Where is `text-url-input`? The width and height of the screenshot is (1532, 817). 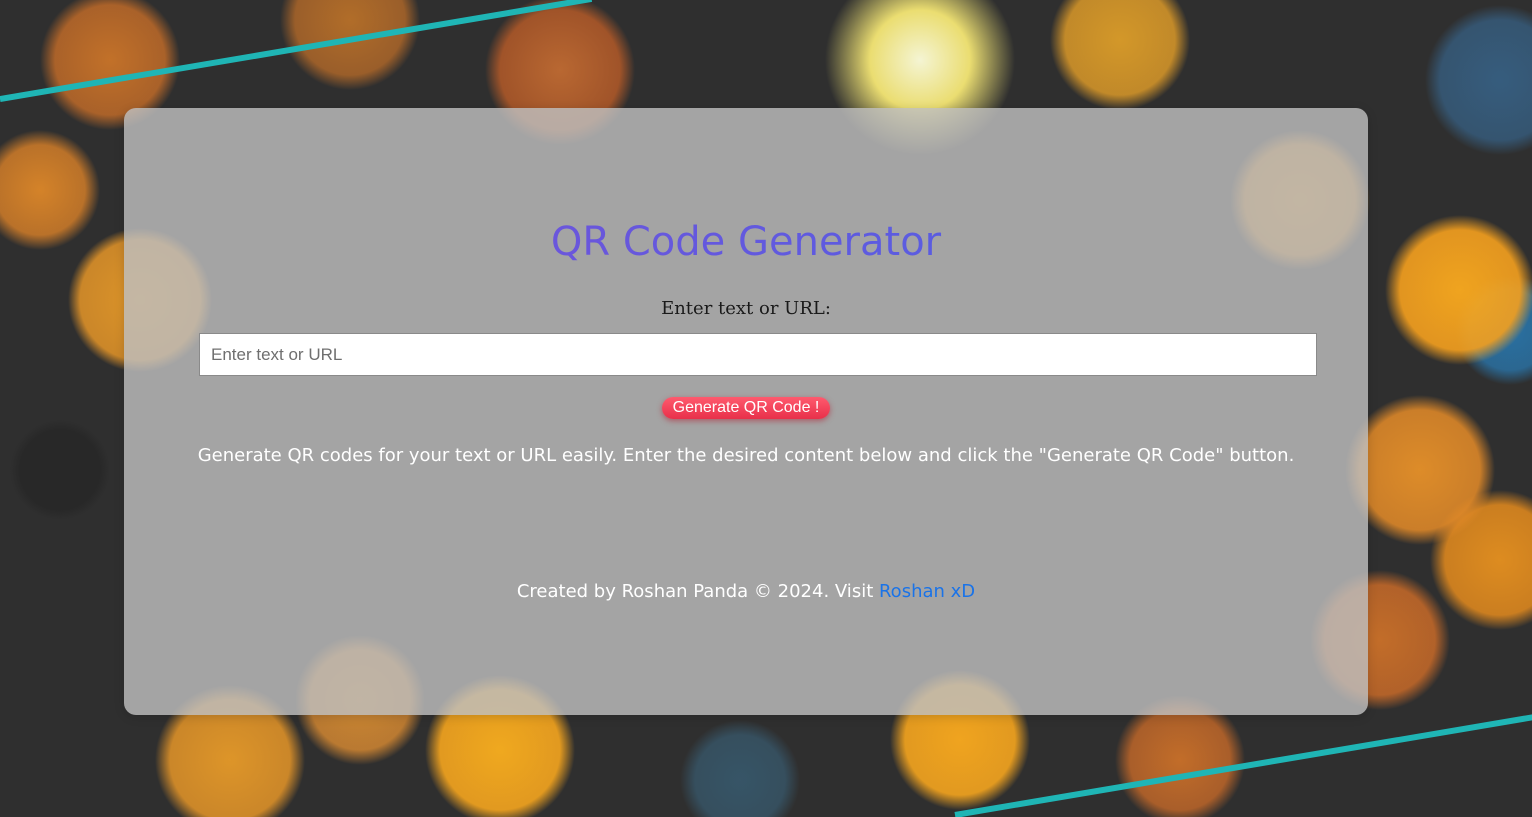 text-url-input is located at coordinates (758, 354).